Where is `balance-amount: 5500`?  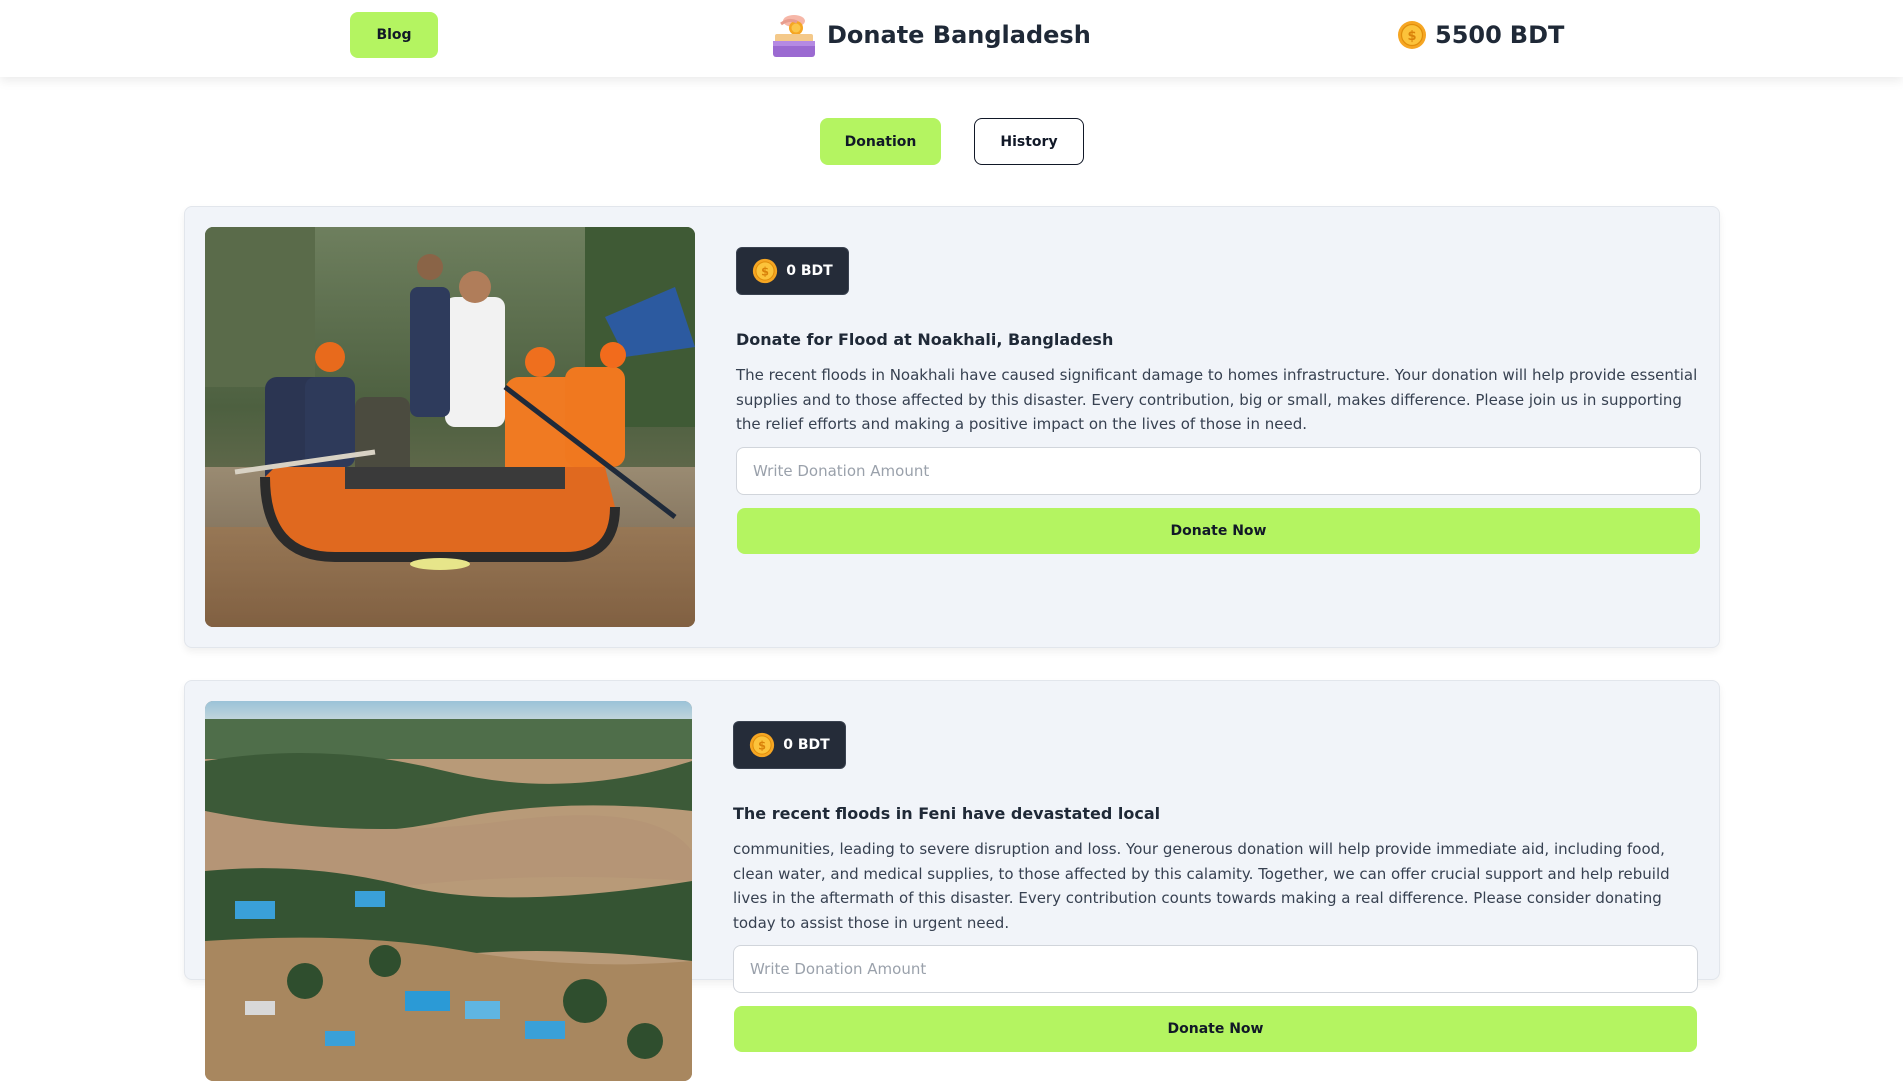
balance-amount: 5500 is located at coordinates (1468, 35).